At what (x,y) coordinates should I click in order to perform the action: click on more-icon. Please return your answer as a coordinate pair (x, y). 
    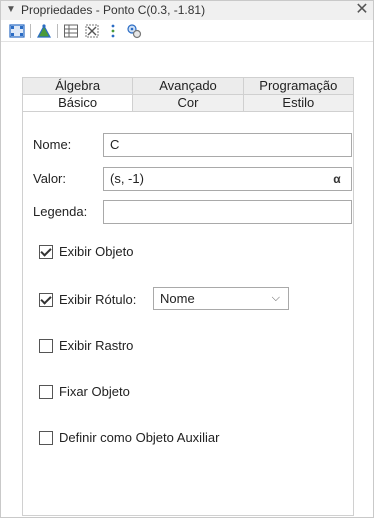
    Looking at the image, I should click on (113, 31).